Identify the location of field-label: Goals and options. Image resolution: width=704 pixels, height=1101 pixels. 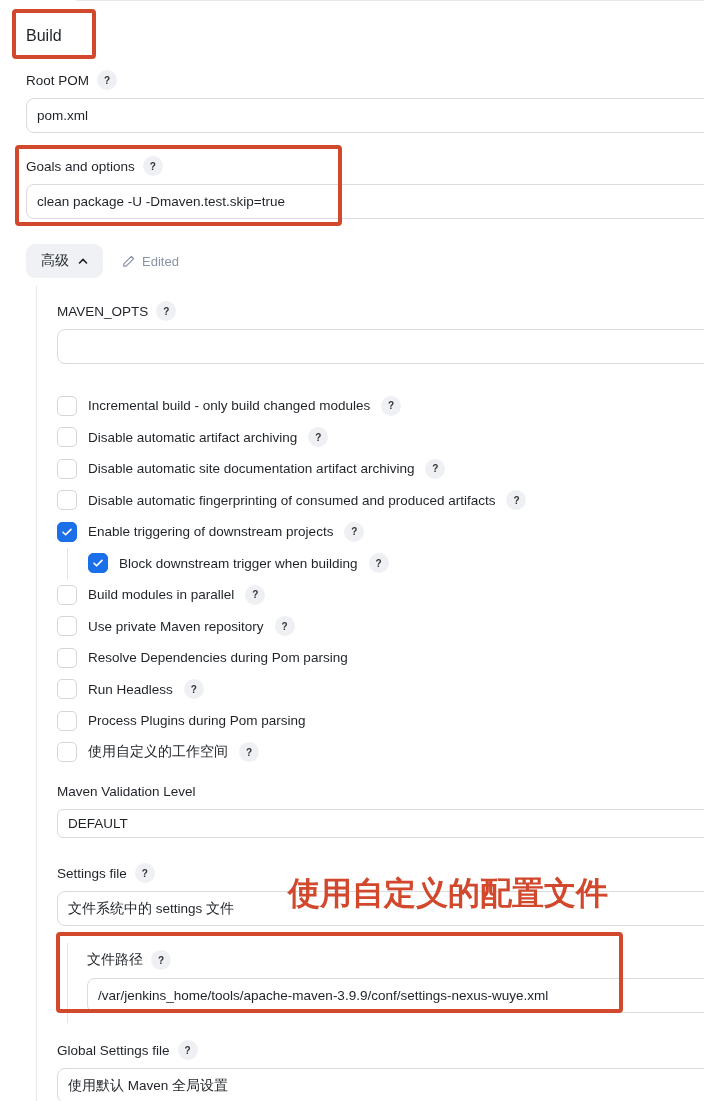
(80, 166).